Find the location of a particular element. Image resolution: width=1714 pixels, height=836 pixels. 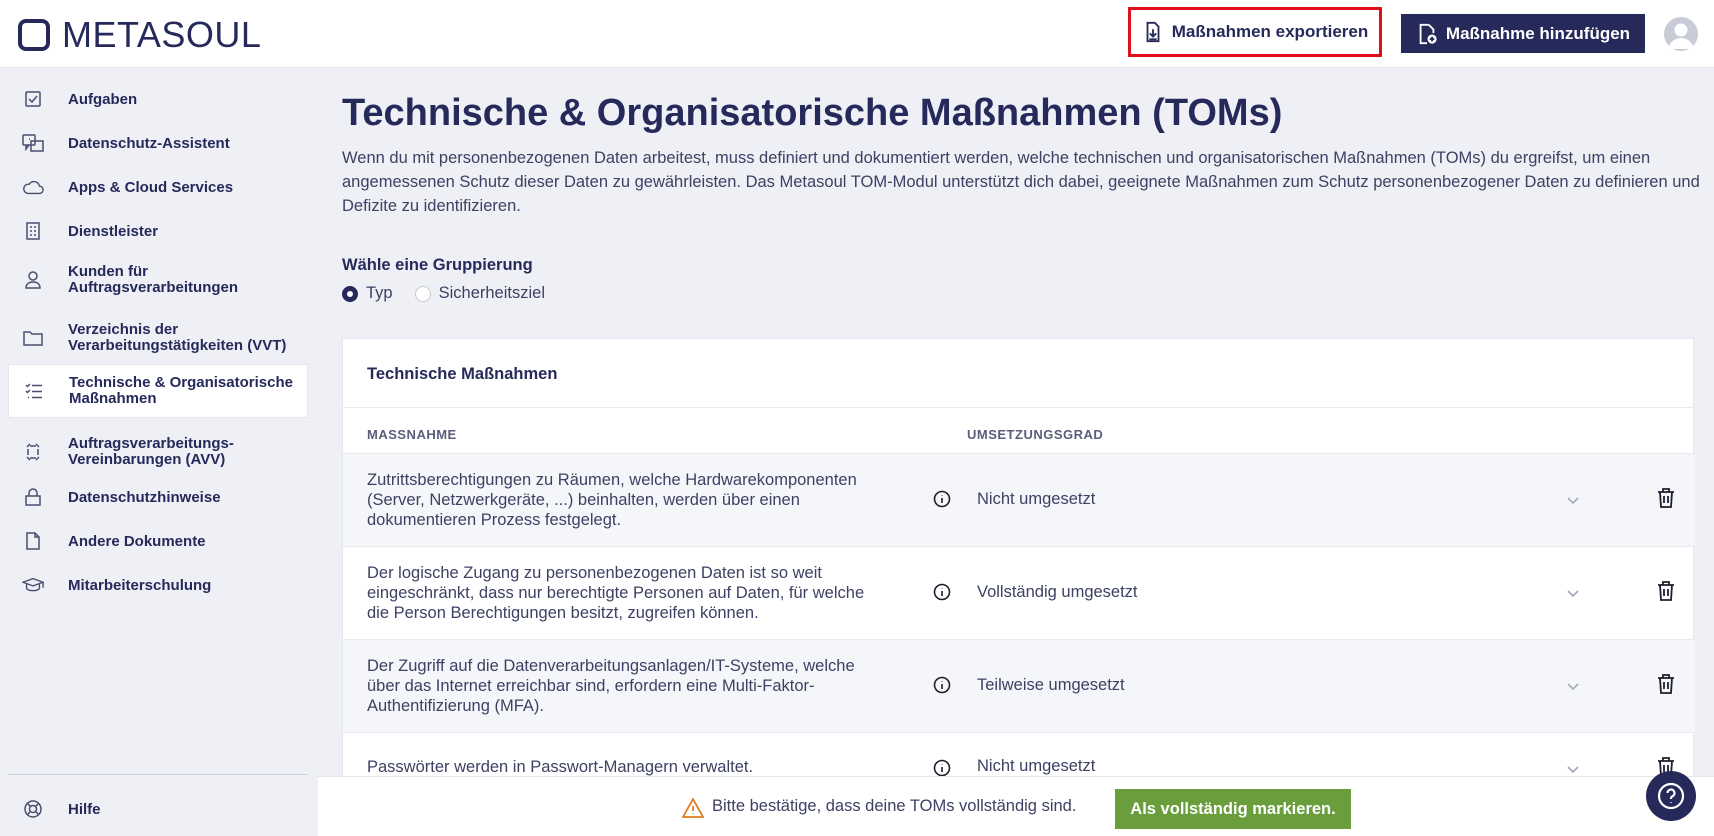

sidebar-item-dienstleister: Dienstleister is located at coordinates (158, 231).